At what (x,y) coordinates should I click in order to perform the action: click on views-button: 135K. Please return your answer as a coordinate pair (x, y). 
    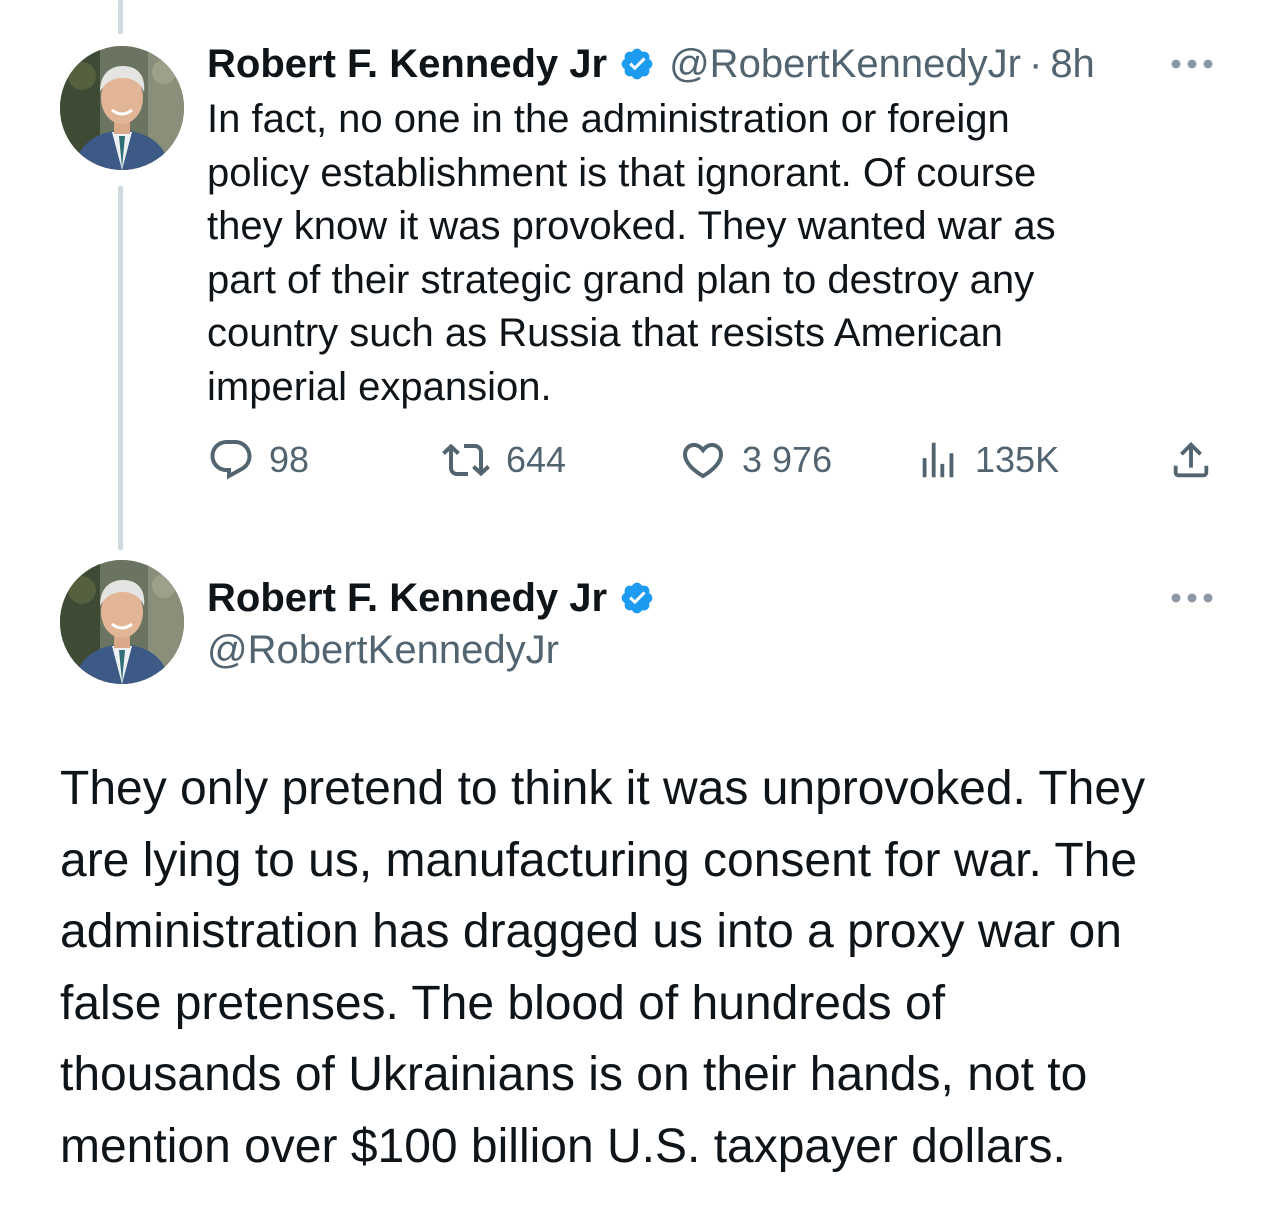
    Looking at the image, I should click on (987, 460).